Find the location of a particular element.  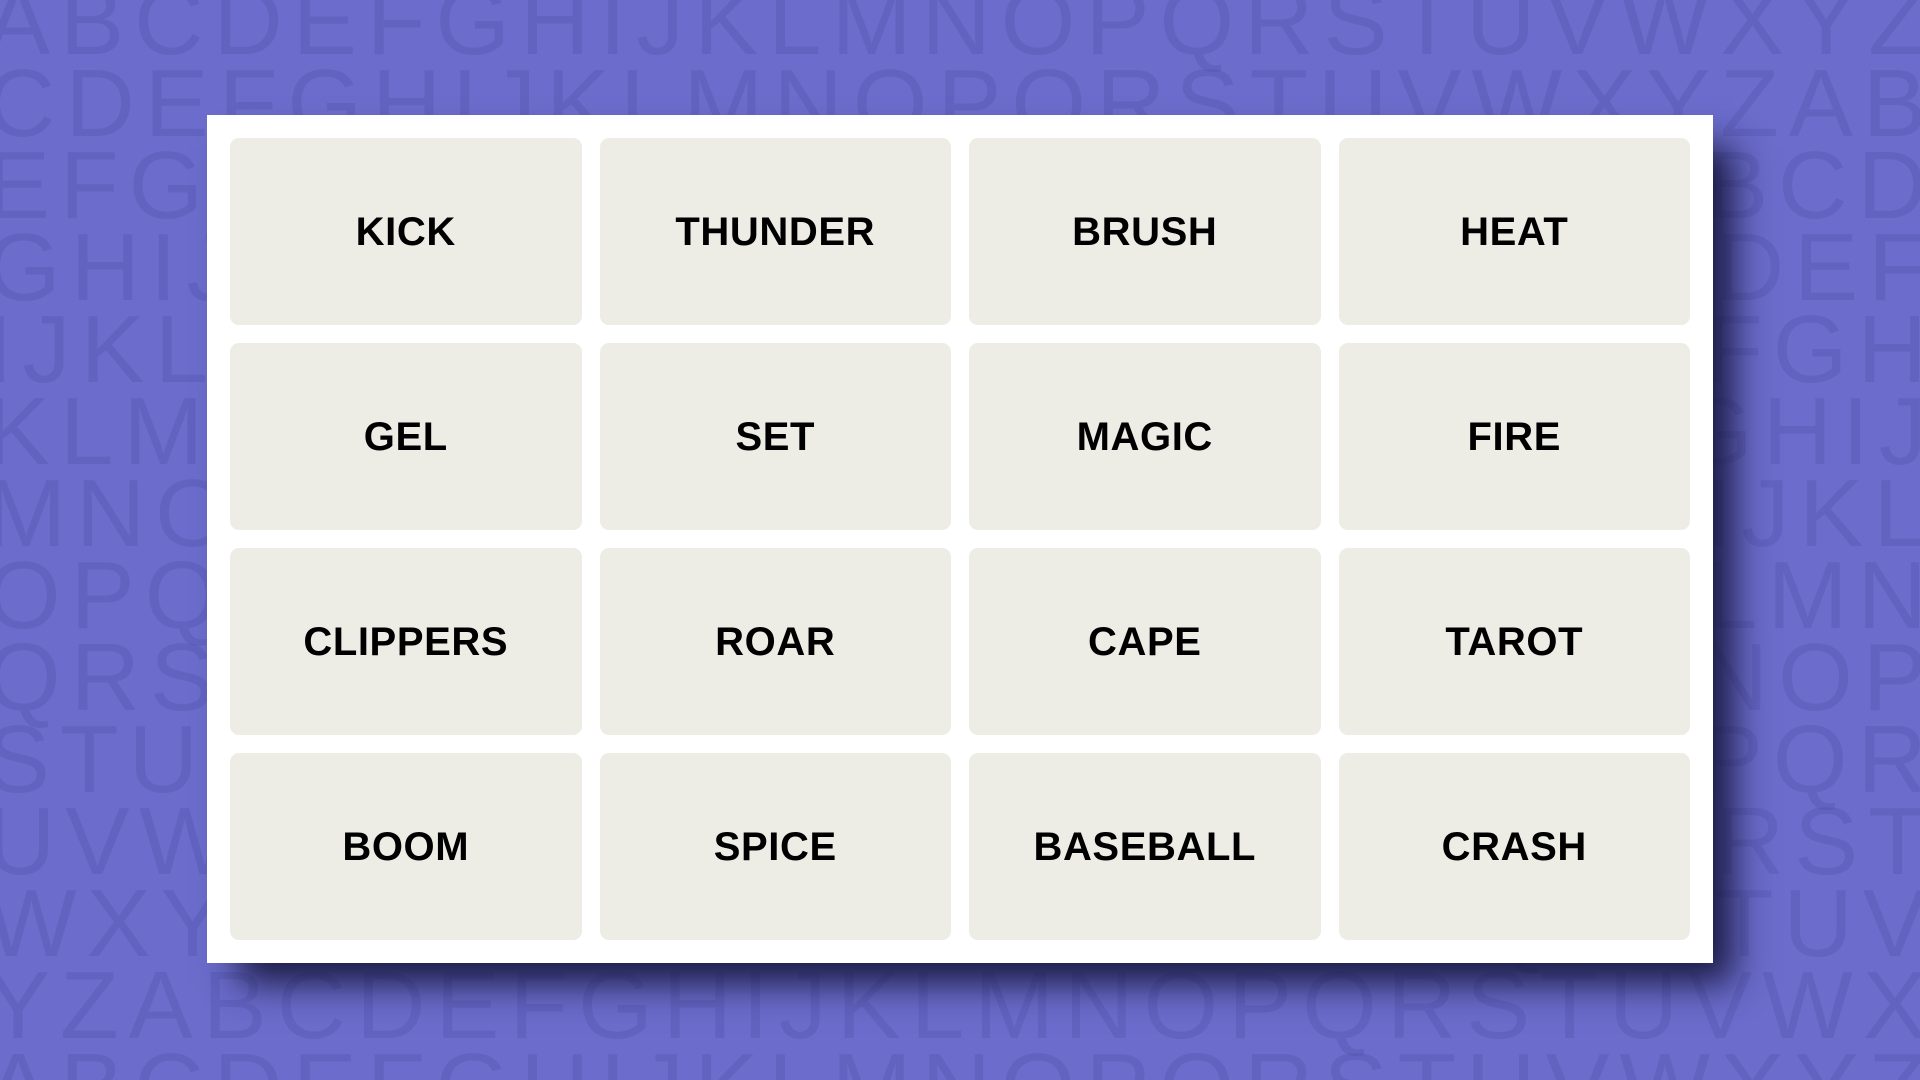

word-tile: CAPE is located at coordinates (1145, 641).